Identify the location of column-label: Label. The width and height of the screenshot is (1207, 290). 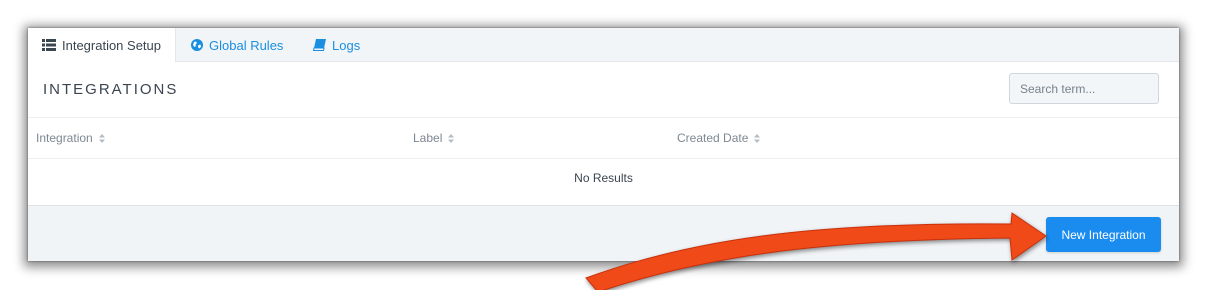
(428, 138).